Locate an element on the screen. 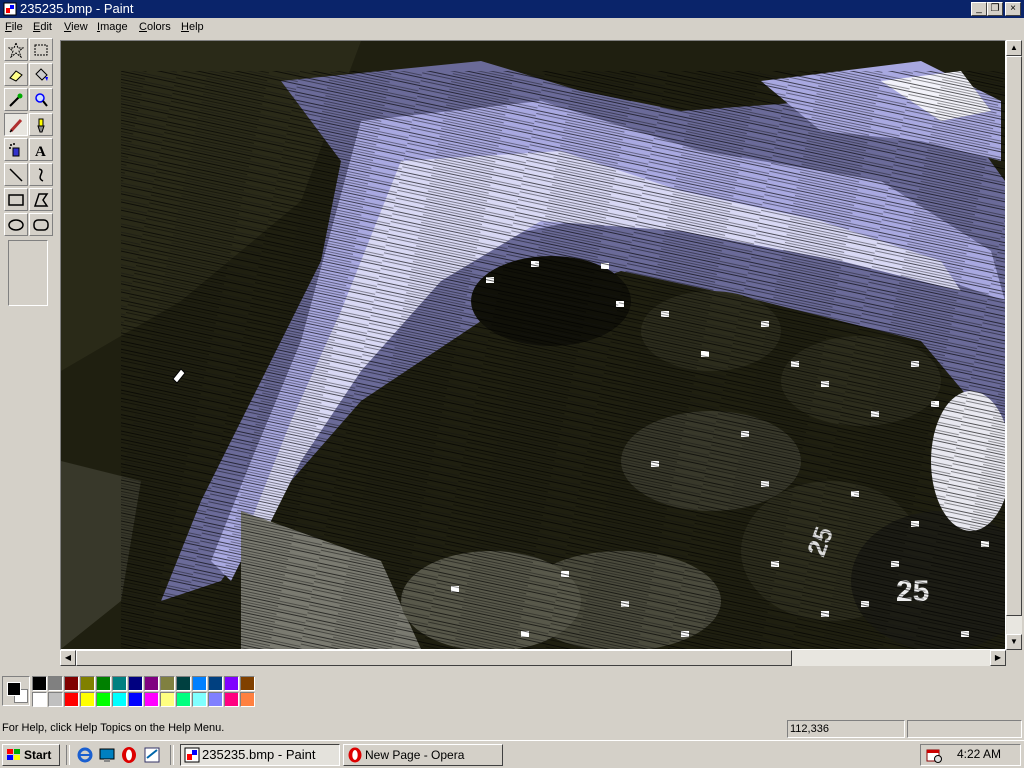 This screenshot has height=768, width=1024. paint-icon is located at coordinates (192, 755).